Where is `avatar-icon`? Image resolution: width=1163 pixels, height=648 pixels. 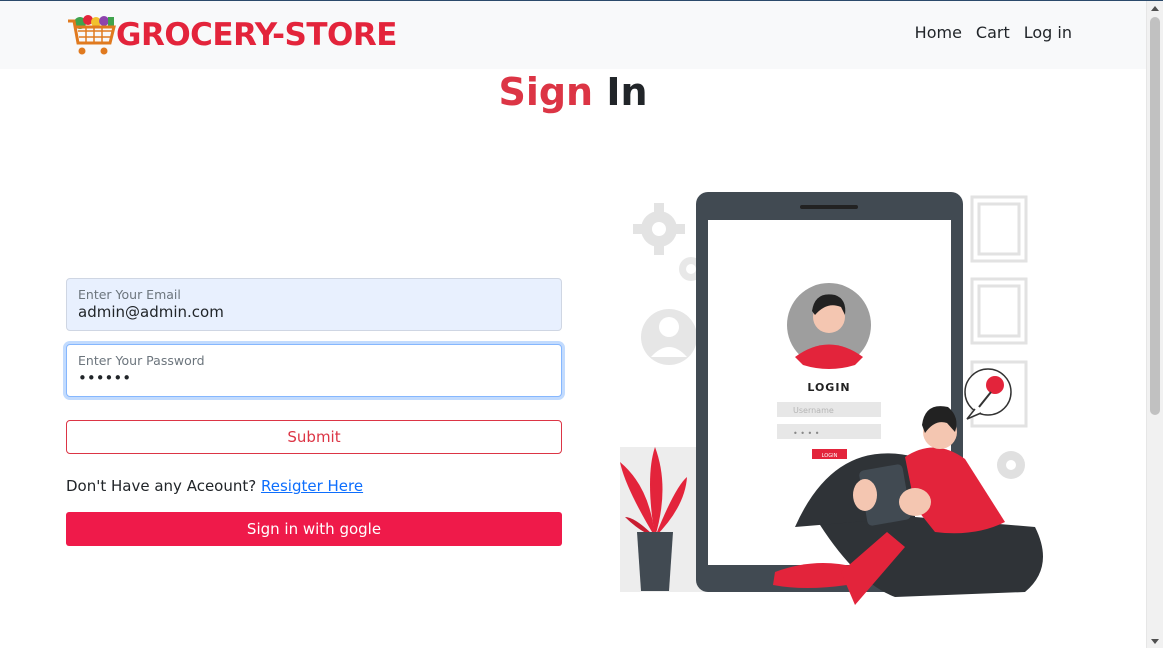 avatar-icon is located at coordinates (669, 337).